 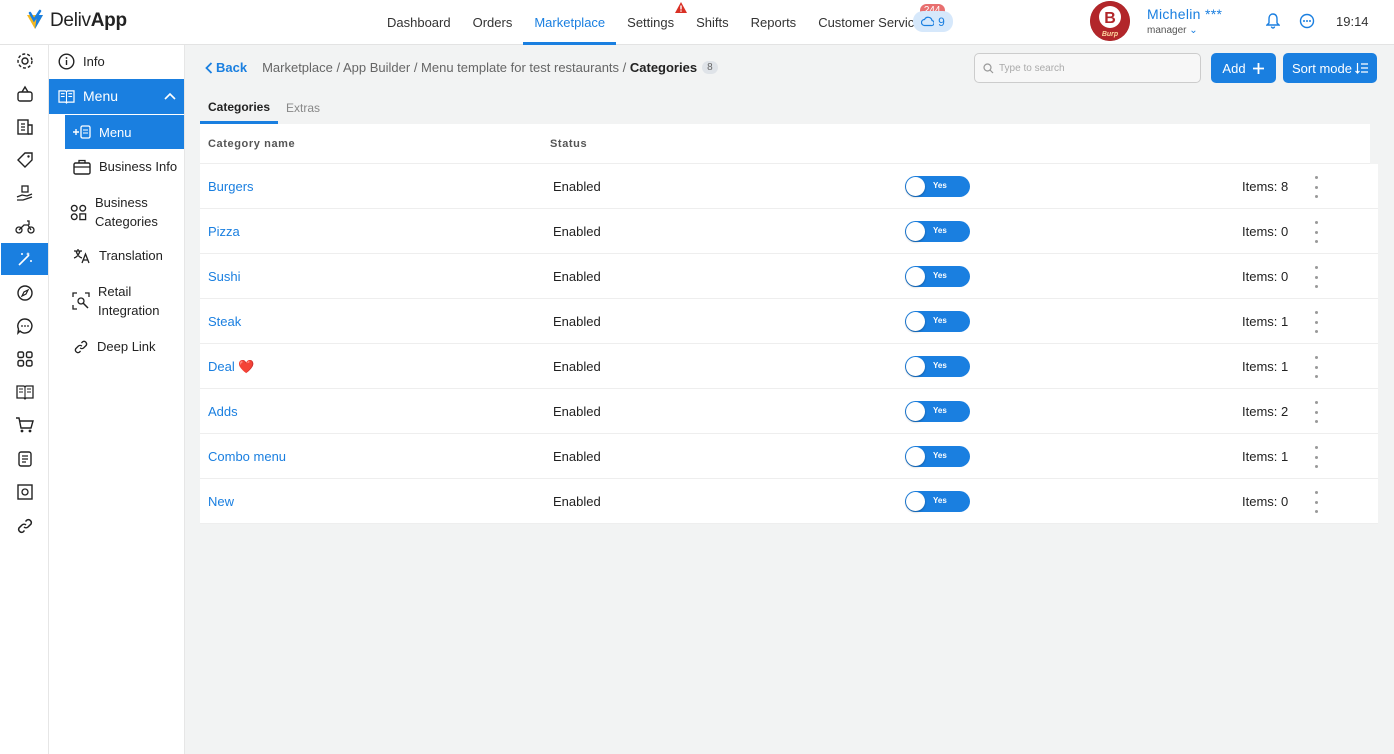 I want to click on sort-mode-button: Sort mode, so click(x=1330, y=68).